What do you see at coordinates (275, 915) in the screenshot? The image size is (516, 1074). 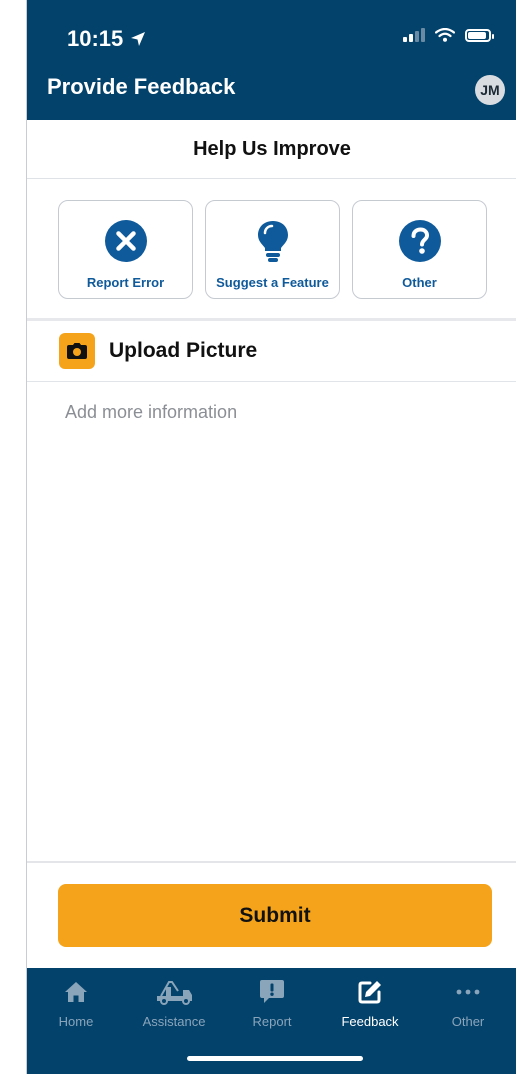 I see `submit-button: Submit` at bounding box center [275, 915].